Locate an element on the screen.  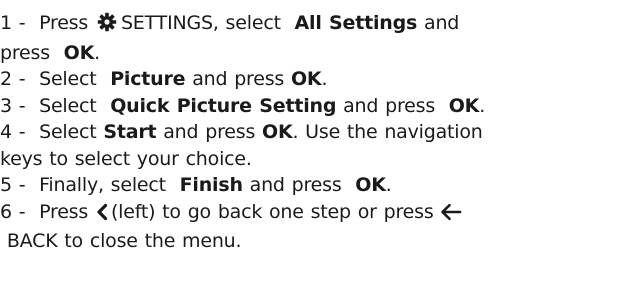
step-number: 4 - is located at coordinates (13, 132).